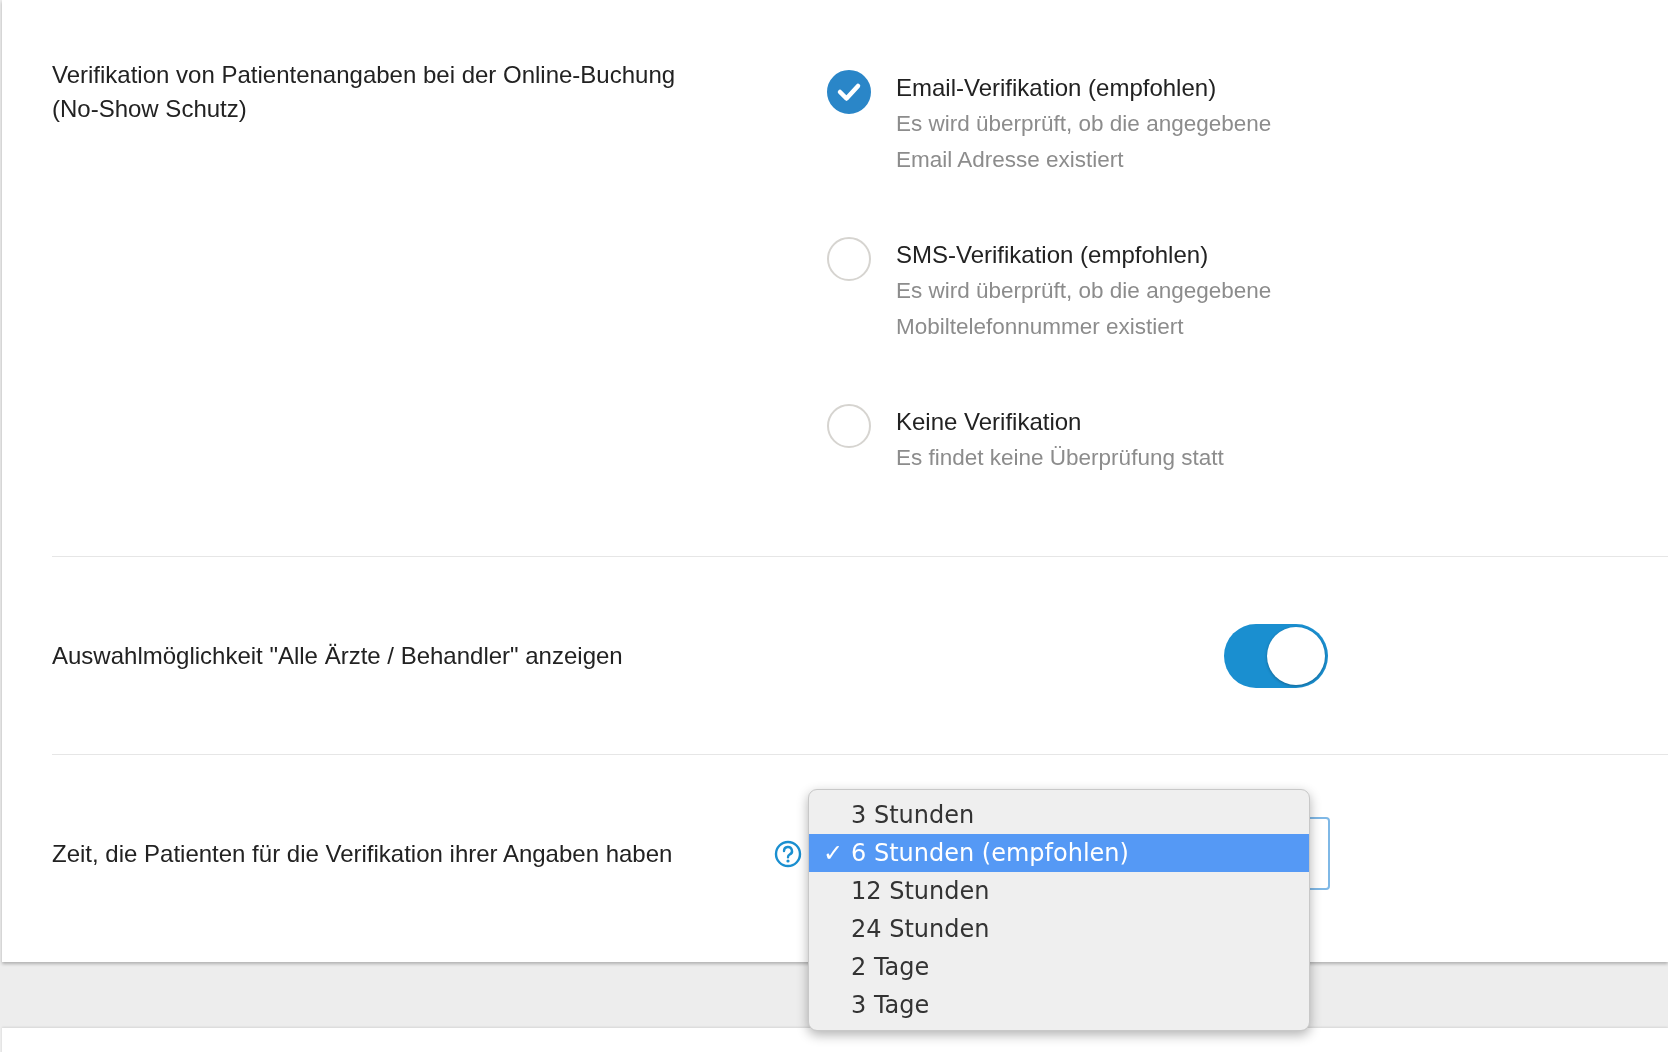 The width and height of the screenshot is (1668, 1052). What do you see at coordinates (1059, 1005) in the screenshot?
I see `dropdown-option: 3 Tage` at bounding box center [1059, 1005].